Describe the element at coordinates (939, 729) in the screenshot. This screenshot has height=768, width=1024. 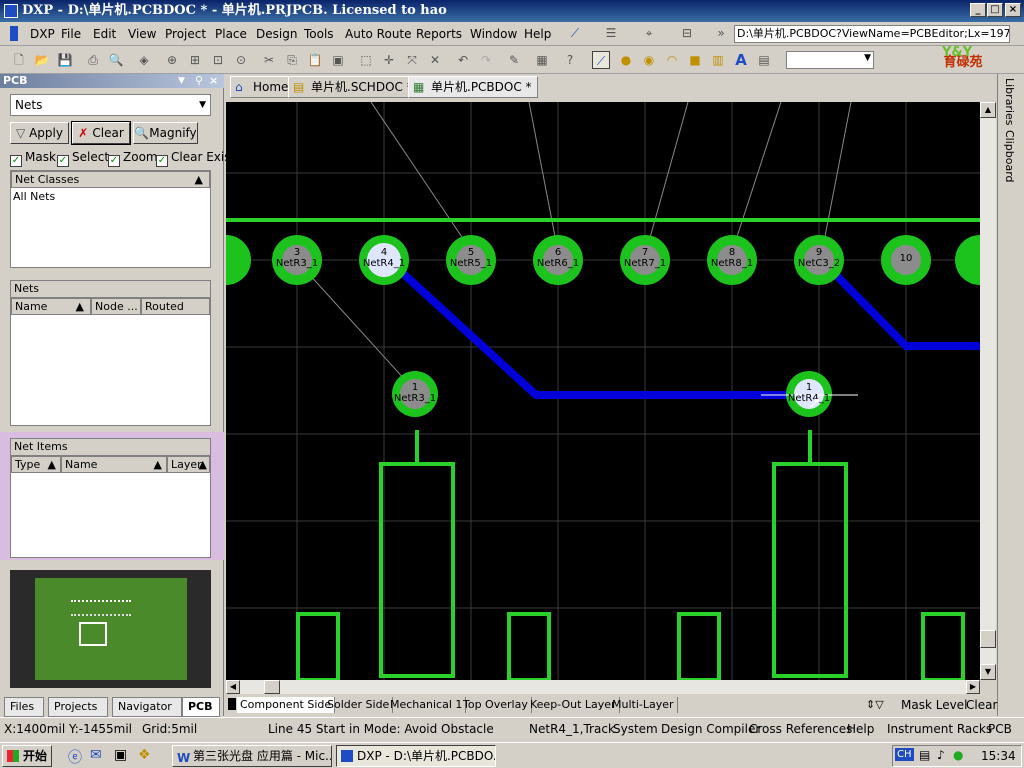
I see `status-instrument-racks: Instrument Racks` at that location.